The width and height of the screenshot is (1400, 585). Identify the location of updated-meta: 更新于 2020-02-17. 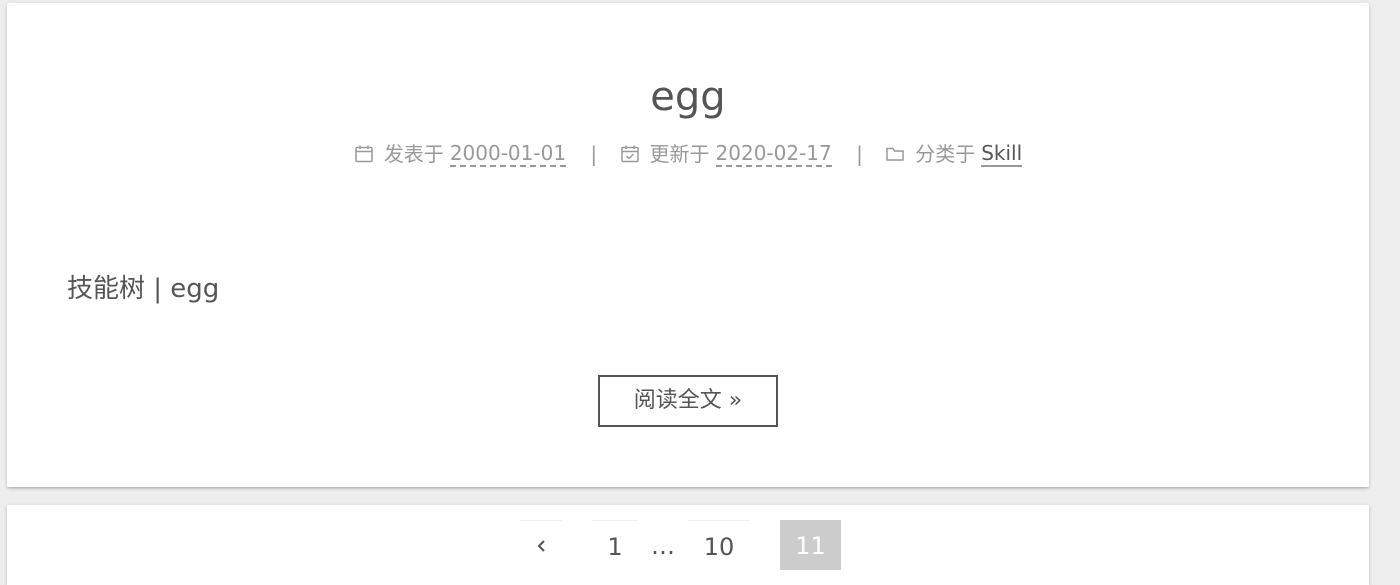
(726, 154).